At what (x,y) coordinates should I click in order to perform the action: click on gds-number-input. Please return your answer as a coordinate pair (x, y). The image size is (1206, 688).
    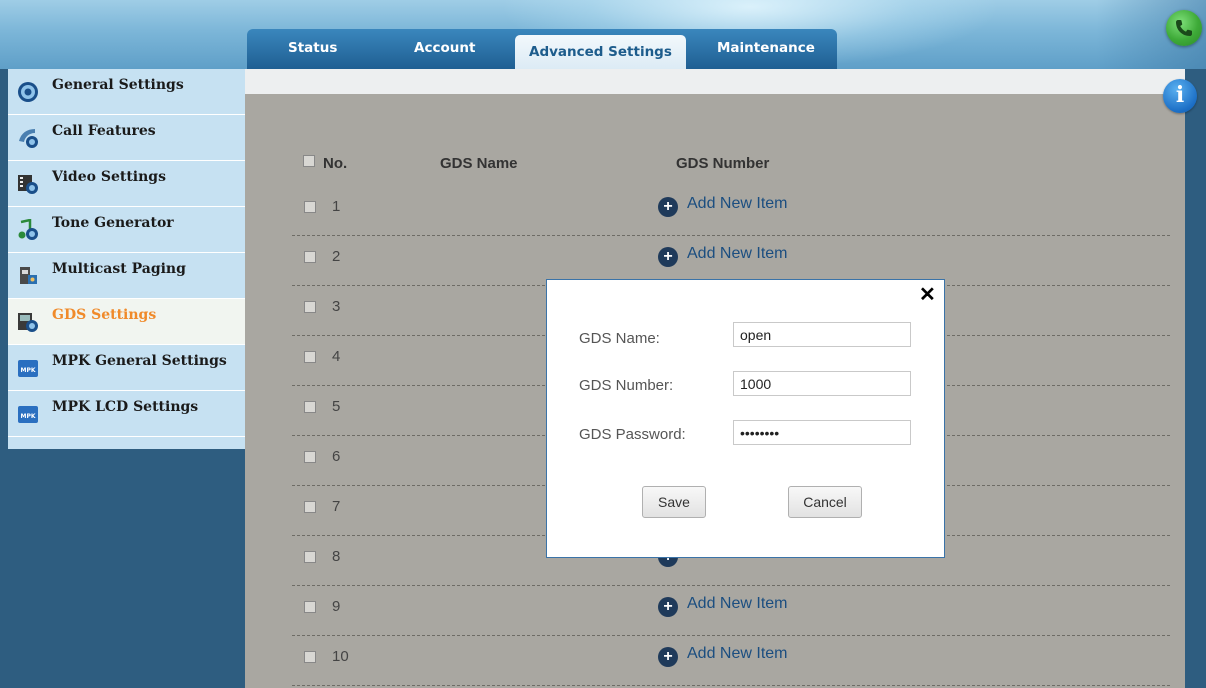
    Looking at the image, I should click on (822, 383).